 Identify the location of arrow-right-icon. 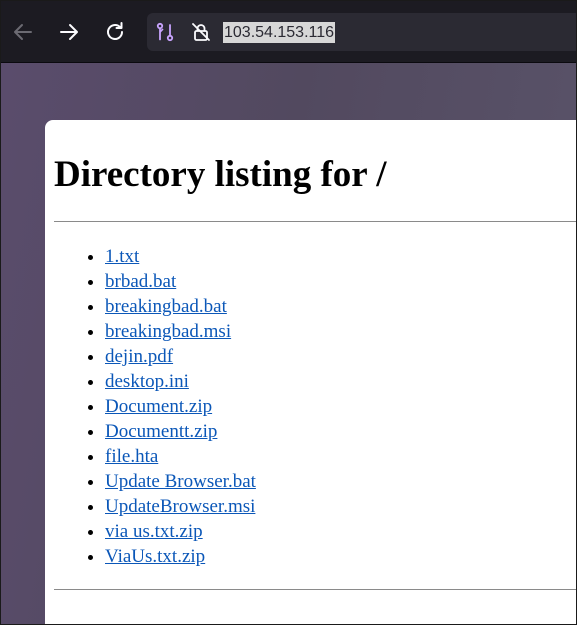
(69, 32).